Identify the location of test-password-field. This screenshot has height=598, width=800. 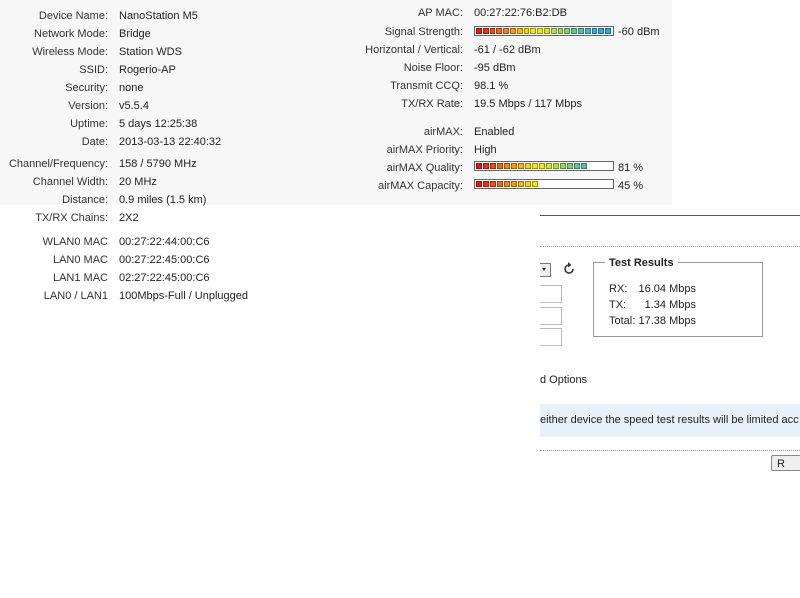
(551, 337).